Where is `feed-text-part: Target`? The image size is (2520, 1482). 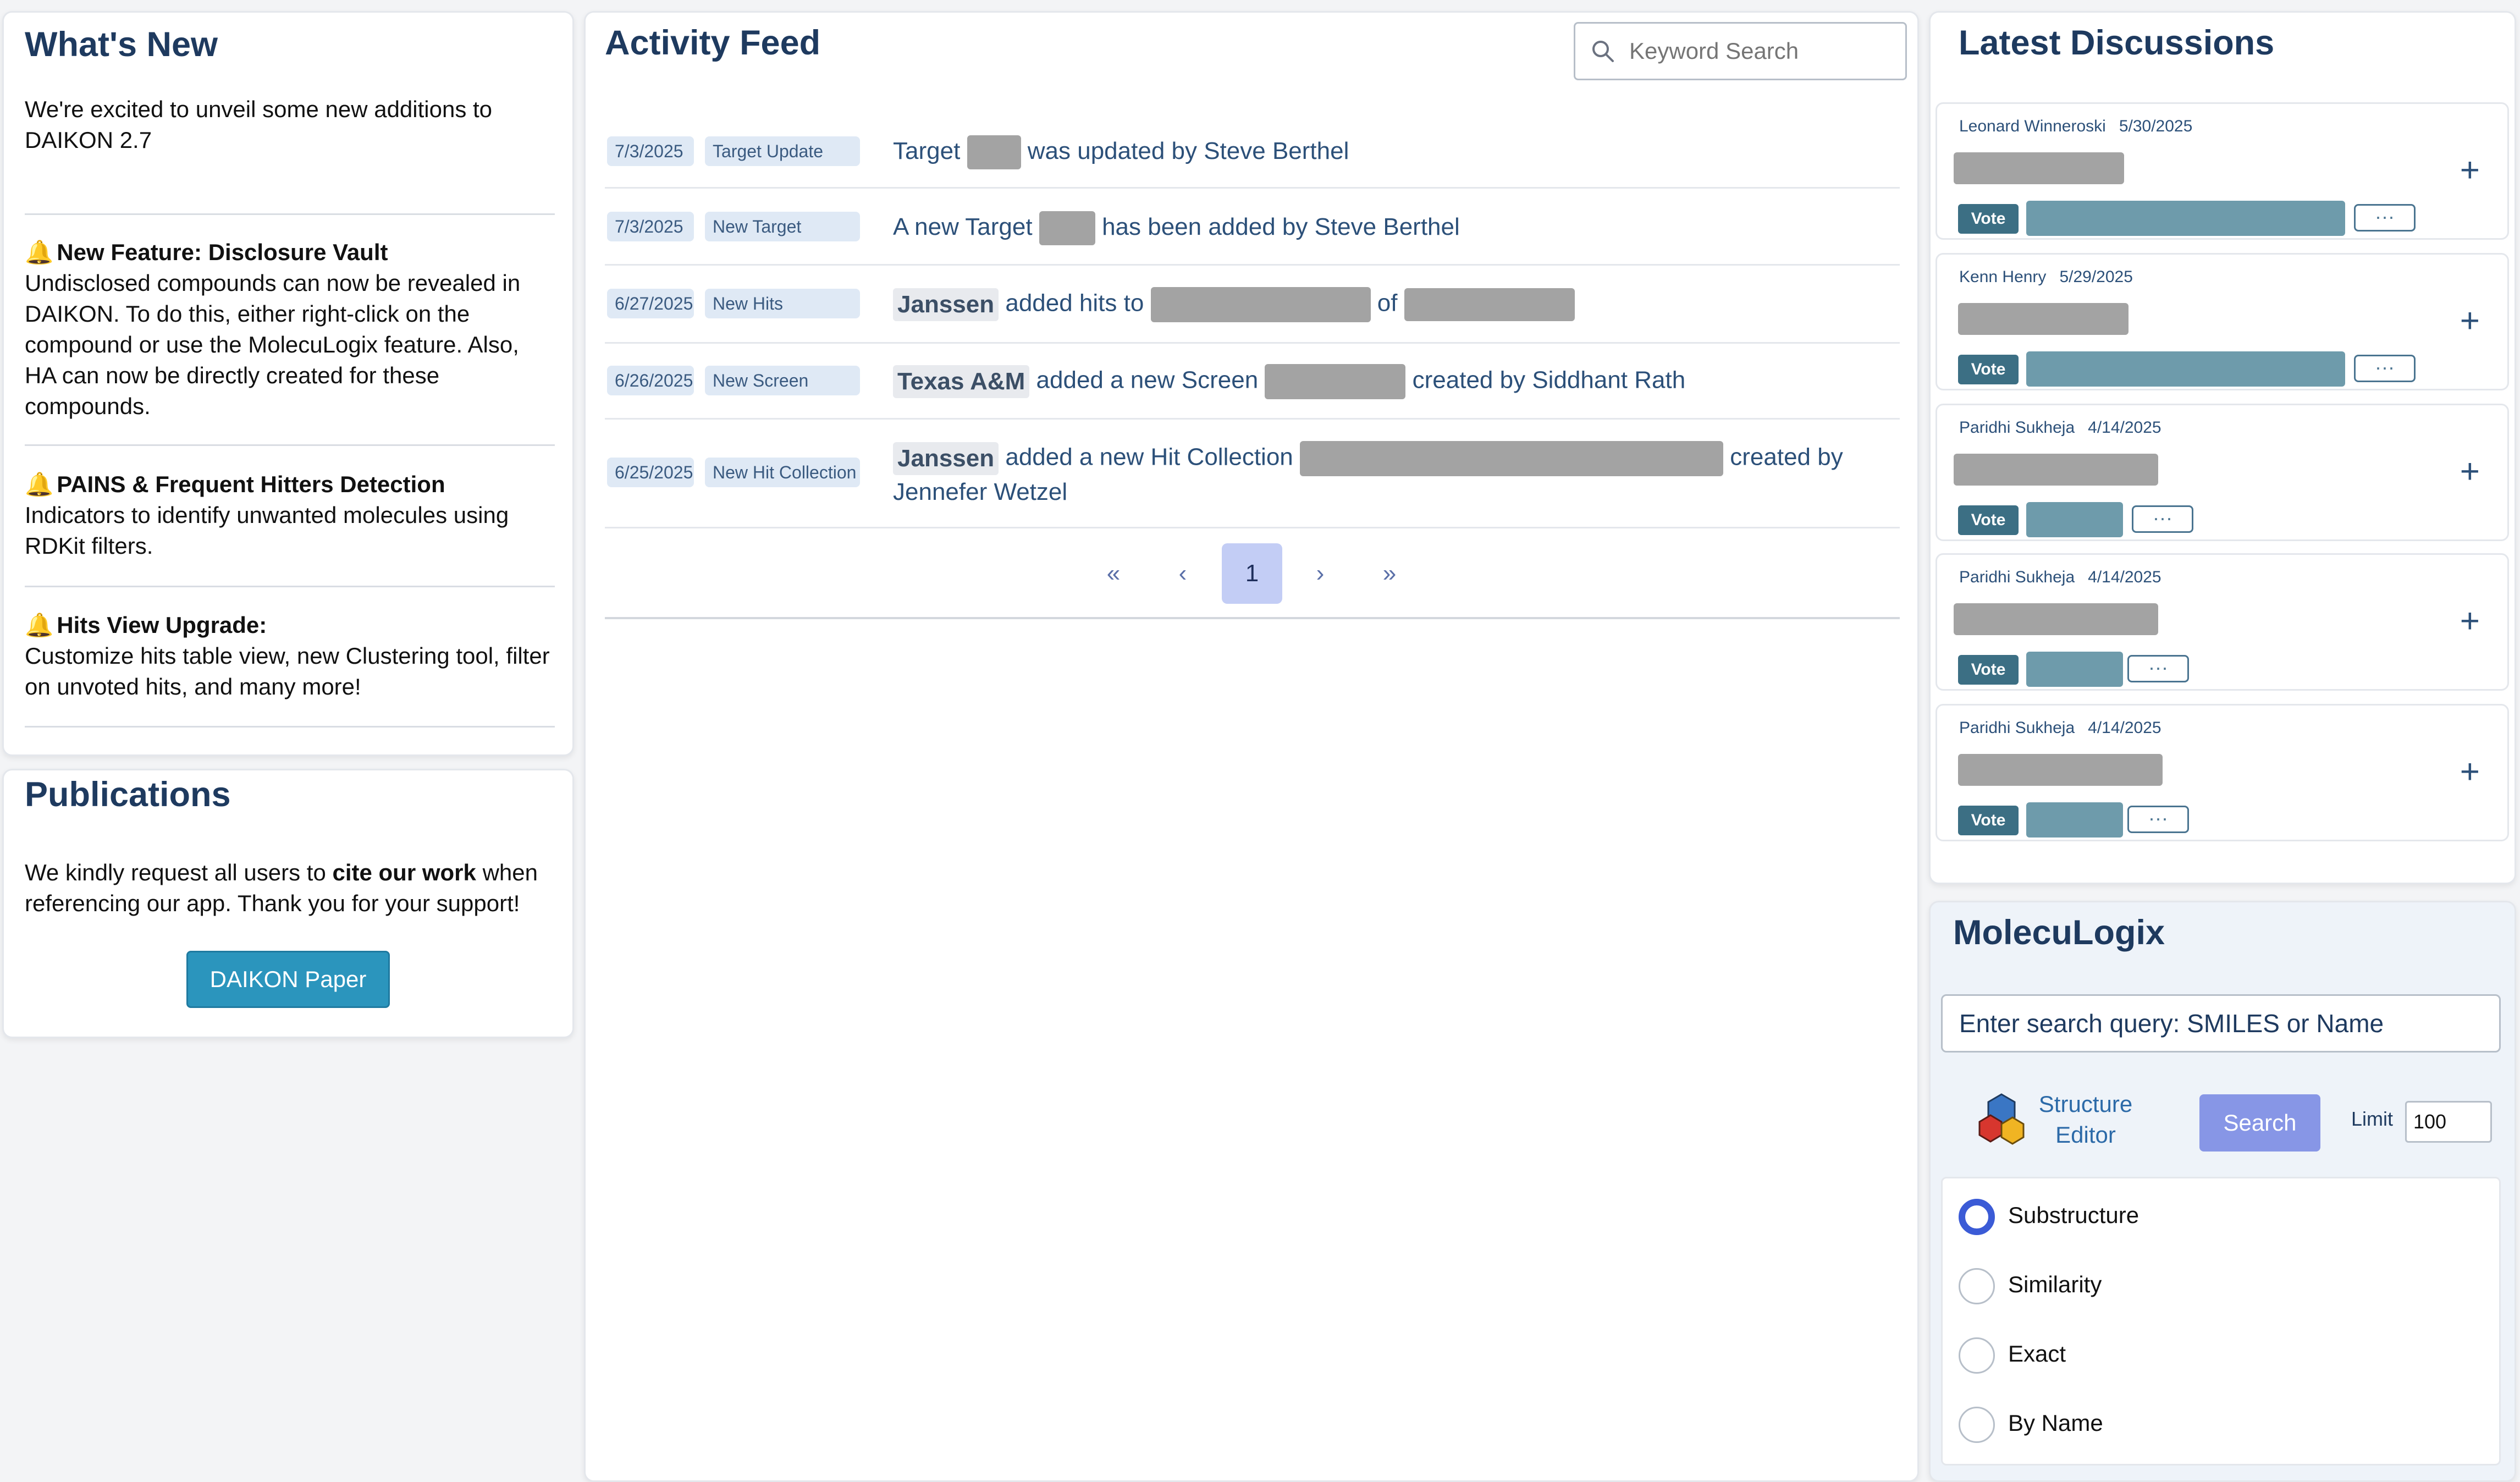 feed-text-part: Target is located at coordinates (927, 150).